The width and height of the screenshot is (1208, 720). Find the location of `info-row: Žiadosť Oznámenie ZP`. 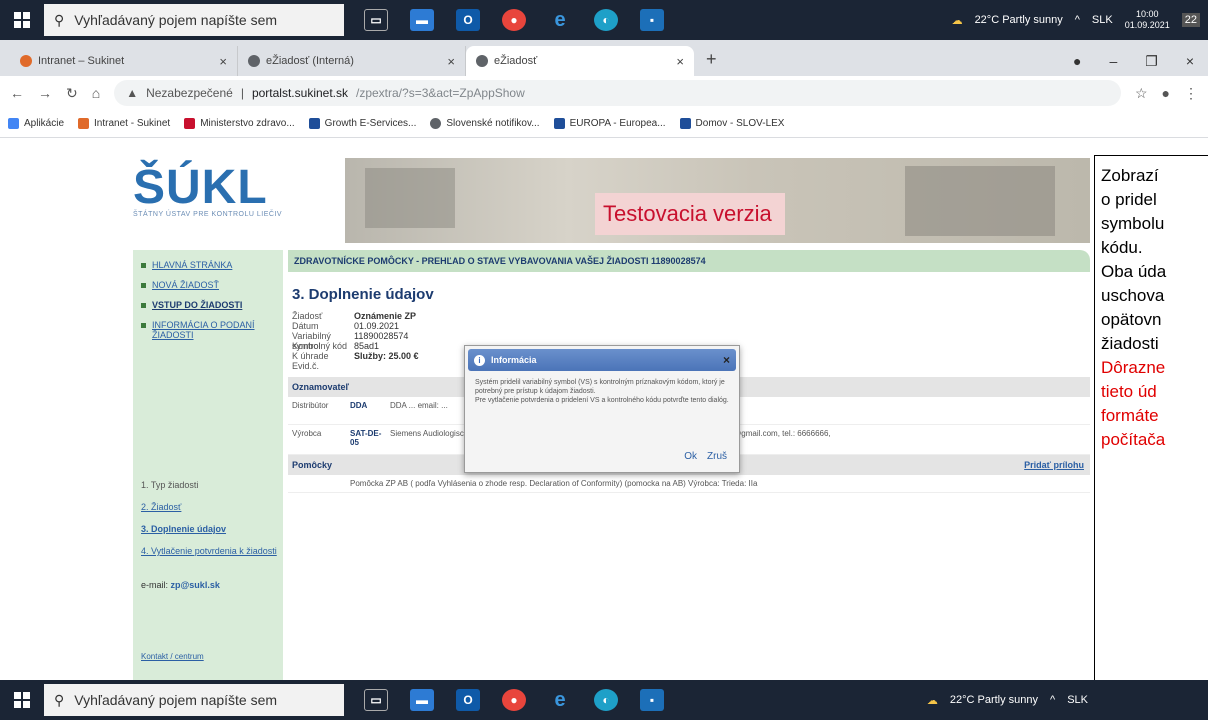

info-row: Žiadosť Oznámenie ZP is located at coordinates (691, 316).